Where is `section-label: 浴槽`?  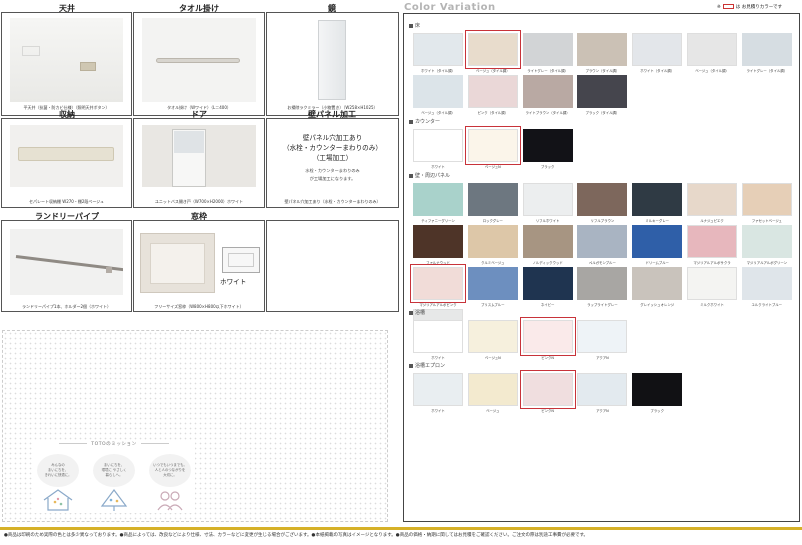 section-label: 浴槽 is located at coordinates (420, 313).